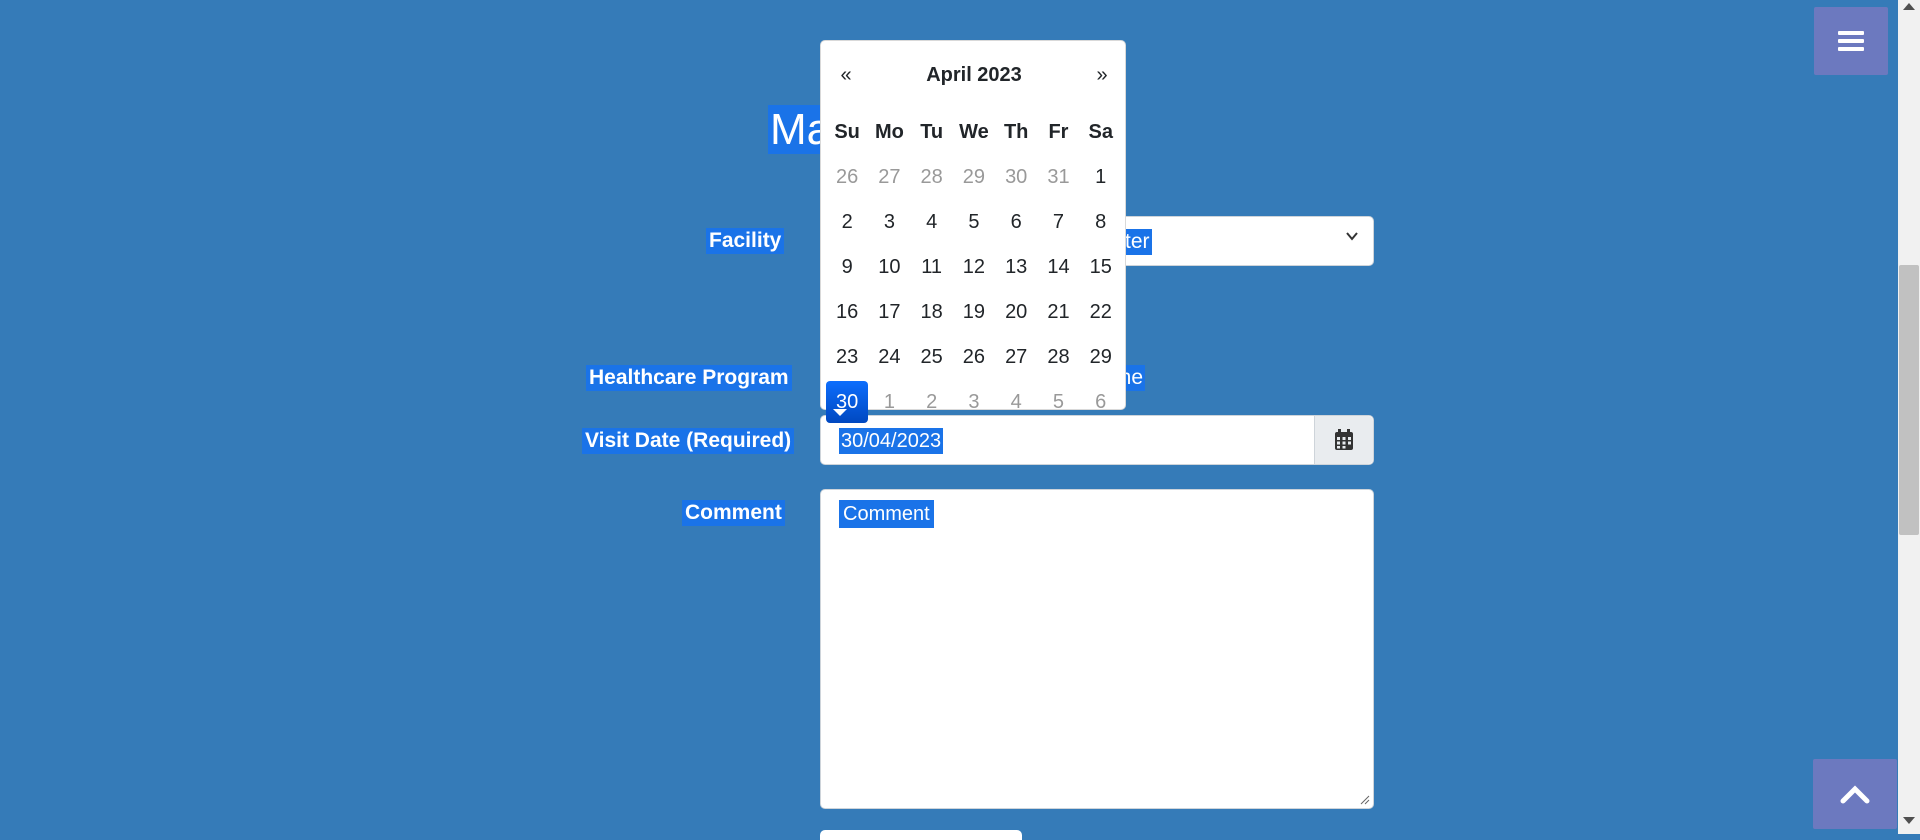  Describe the element at coordinates (889, 131) in the screenshot. I see `weekday-label: Mo` at that location.